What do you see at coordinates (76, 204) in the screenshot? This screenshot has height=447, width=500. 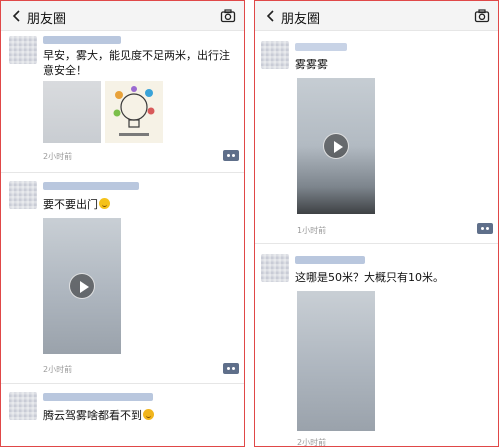 I see `post-text: 要不要出门` at bounding box center [76, 204].